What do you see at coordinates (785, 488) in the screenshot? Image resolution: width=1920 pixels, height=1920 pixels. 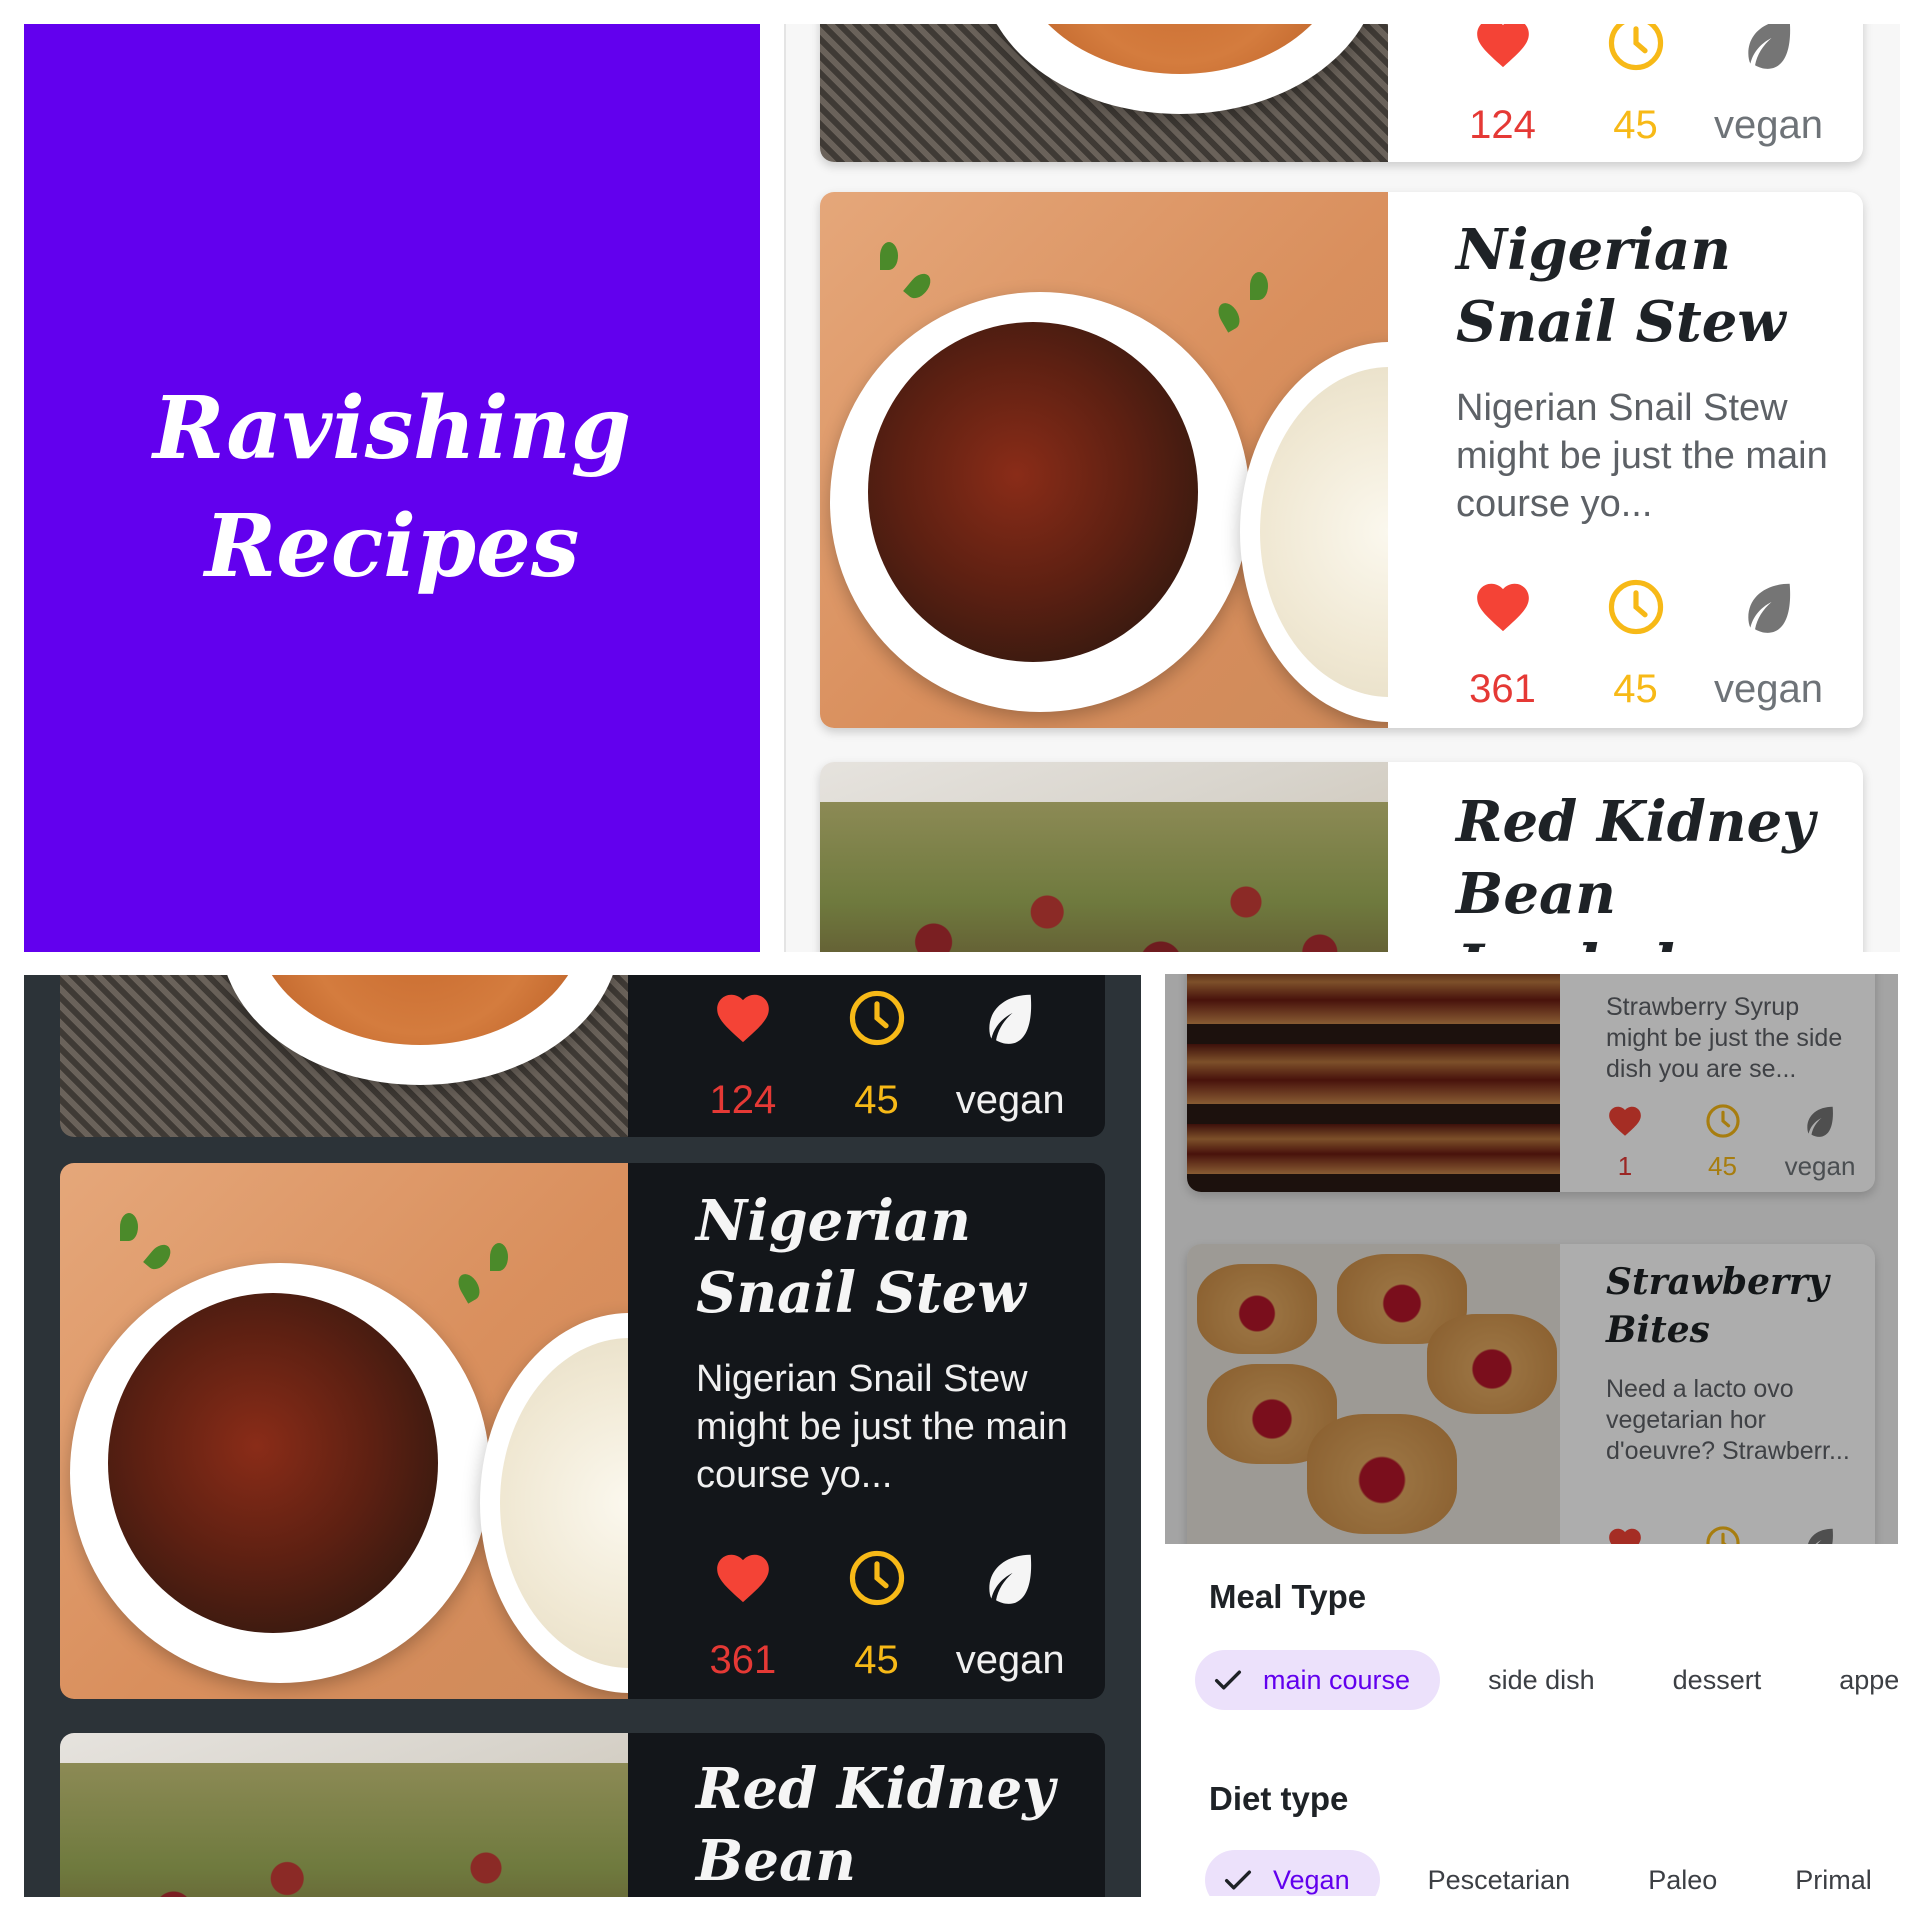 I see `divider` at bounding box center [785, 488].